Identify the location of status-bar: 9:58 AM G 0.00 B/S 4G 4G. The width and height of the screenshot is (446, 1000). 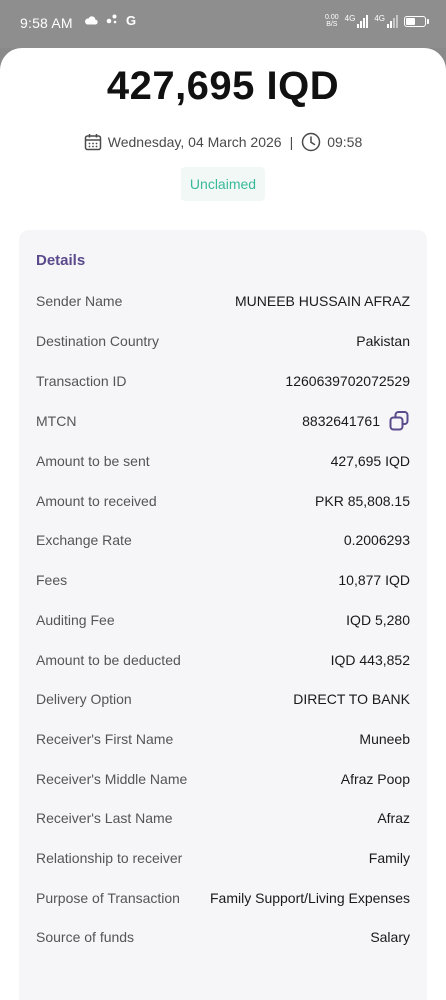
(223, 24).